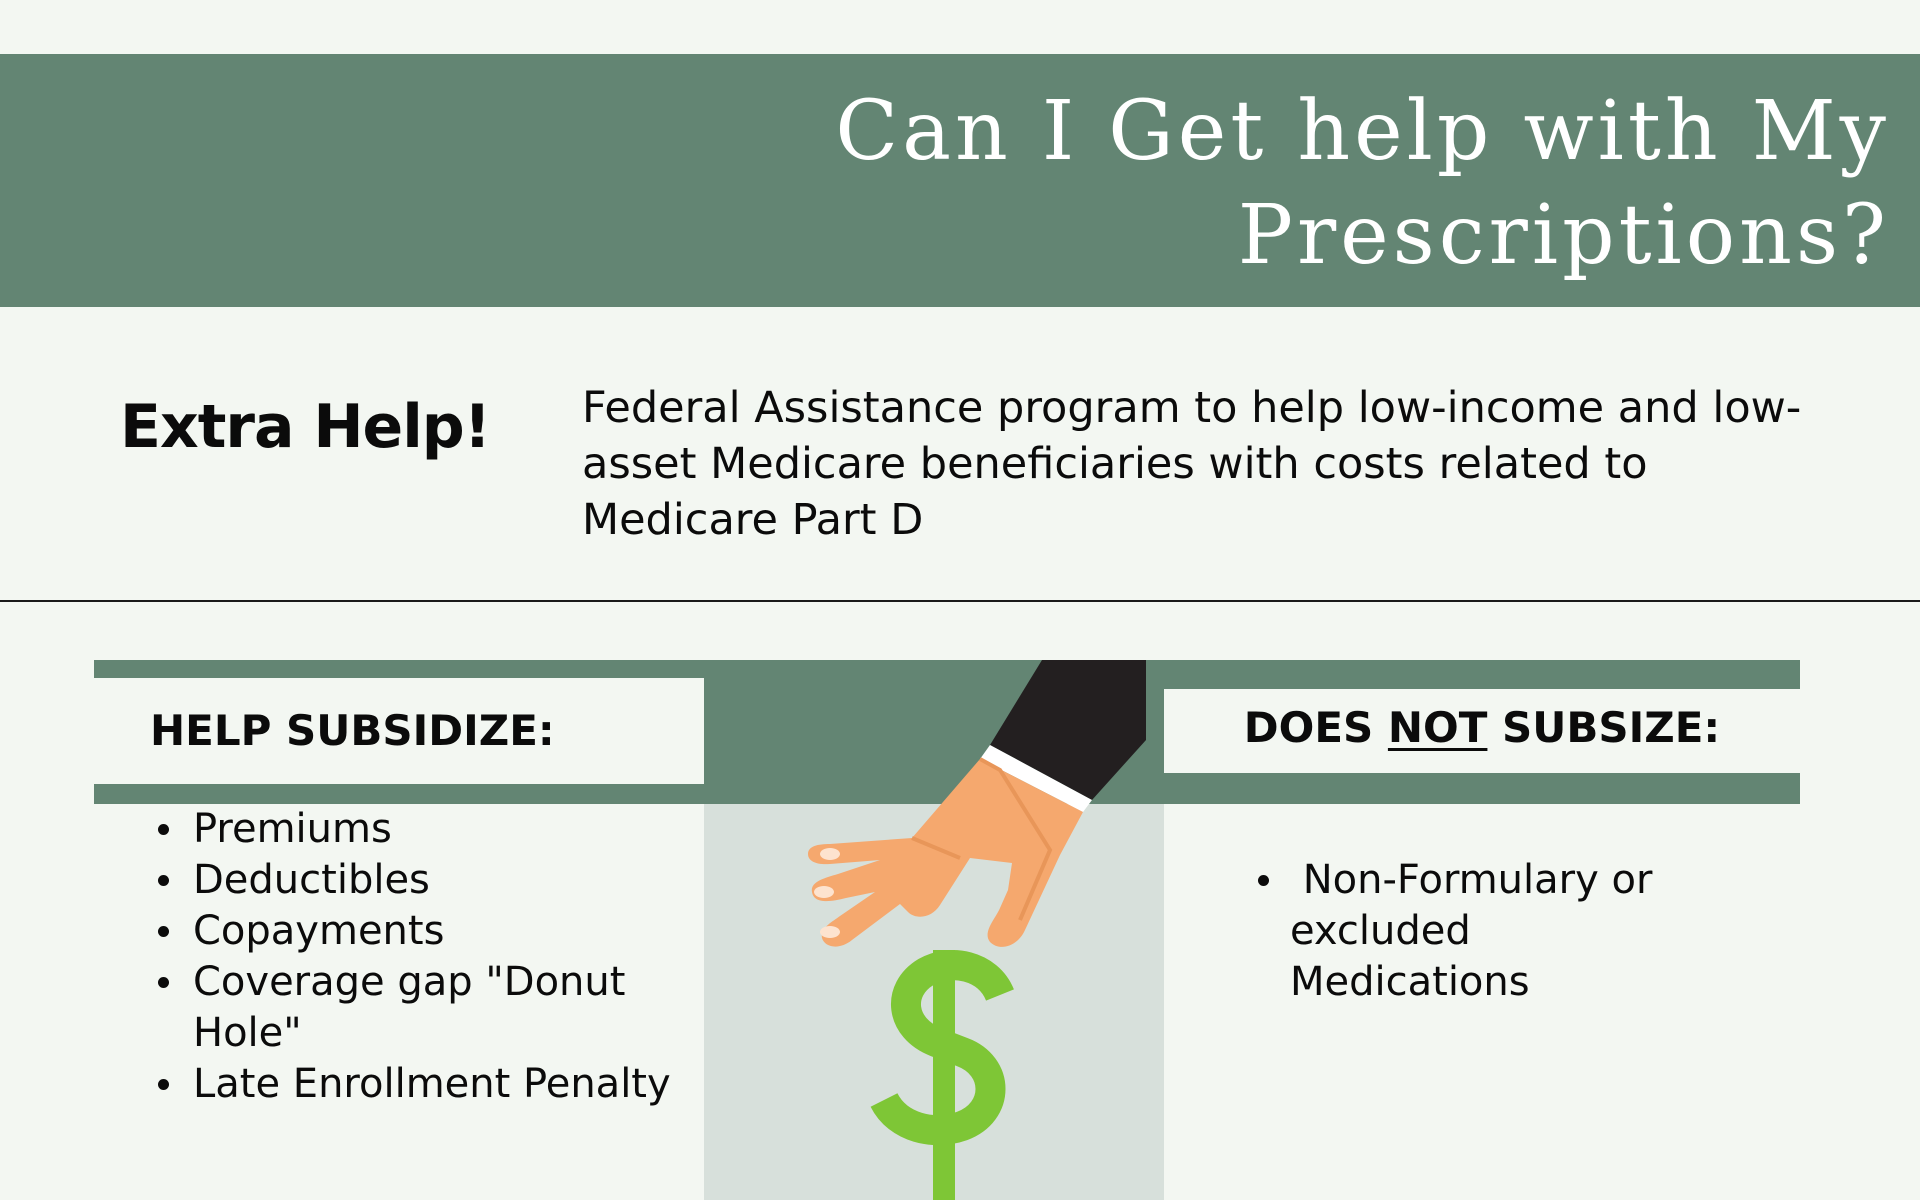 Image resolution: width=1920 pixels, height=1200 pixels. I want to click on hand-holding-dollar-icon, so click(977, 930).